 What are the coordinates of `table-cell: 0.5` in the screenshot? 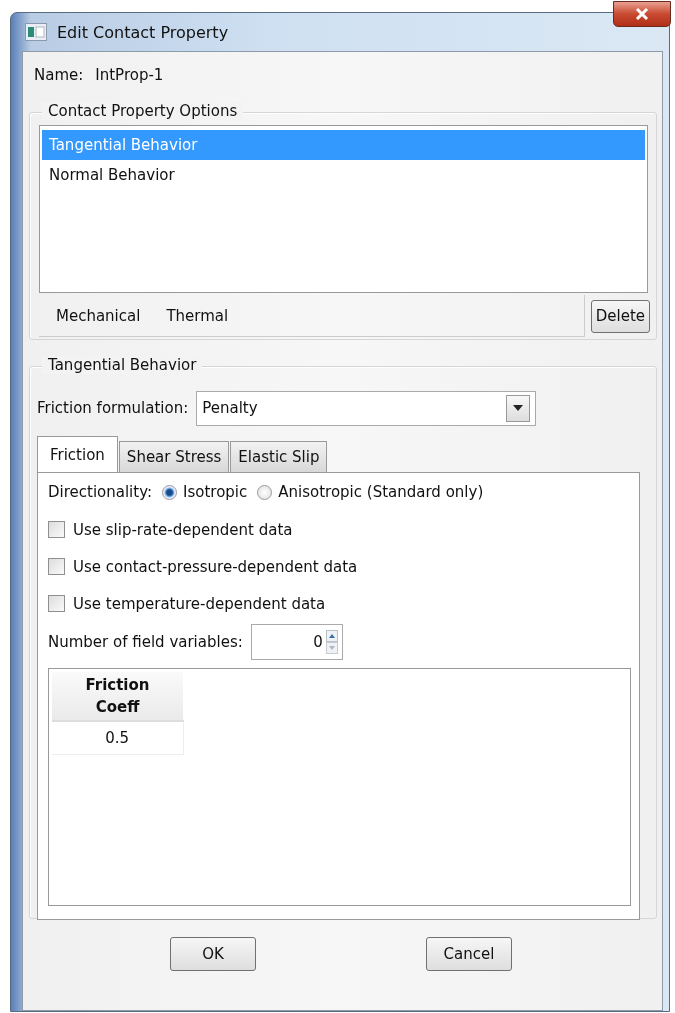 It's located at (117, 738).